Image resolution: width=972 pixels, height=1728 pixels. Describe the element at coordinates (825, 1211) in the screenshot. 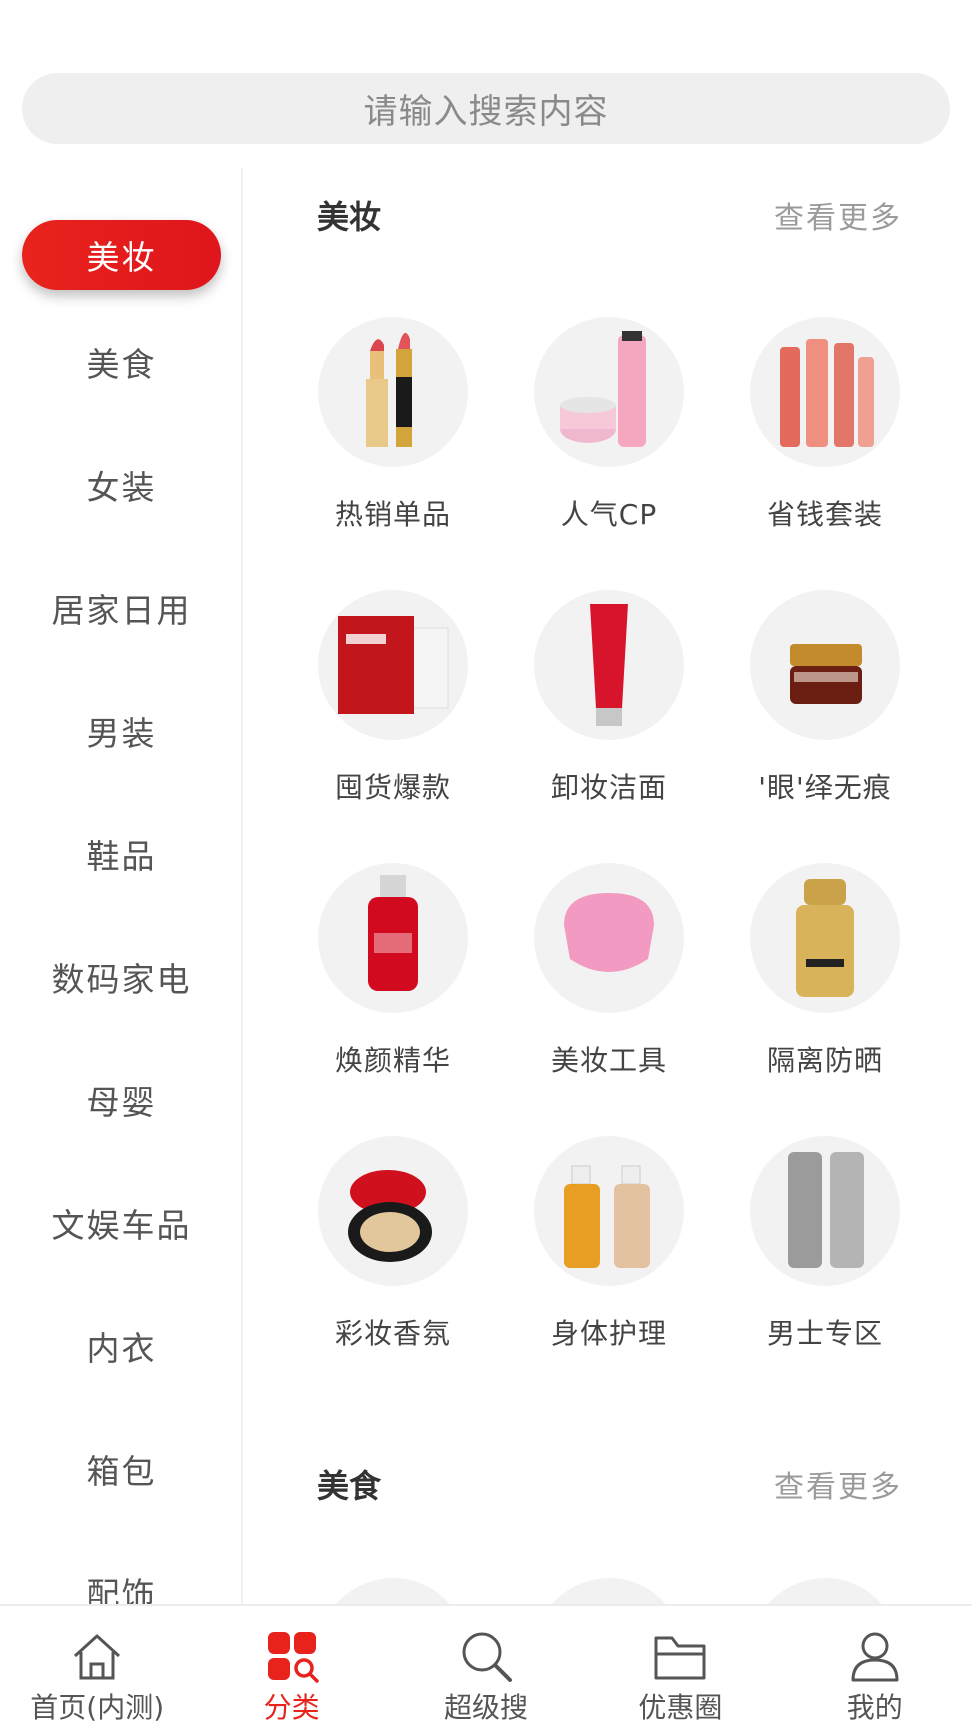

I see `men-skincare-icon` at that location.